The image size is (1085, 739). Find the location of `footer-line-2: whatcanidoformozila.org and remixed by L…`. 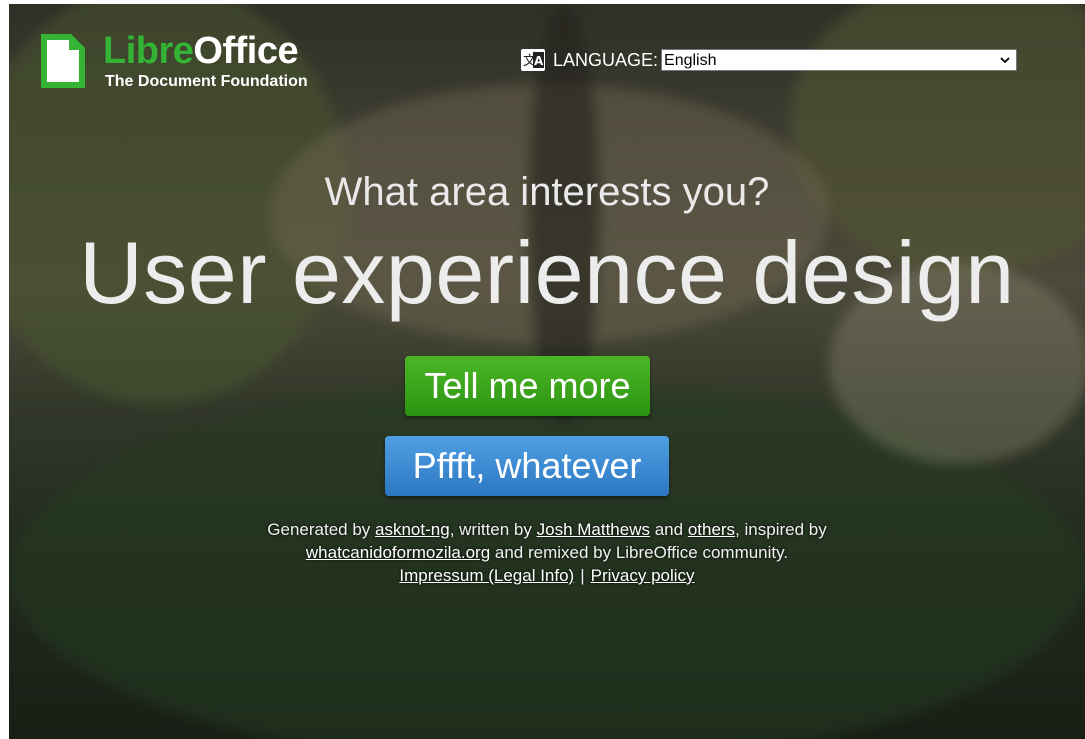

footer-line-2: whatcanidoformozila.org and remixed by L… is located at coordinates (547, 552).